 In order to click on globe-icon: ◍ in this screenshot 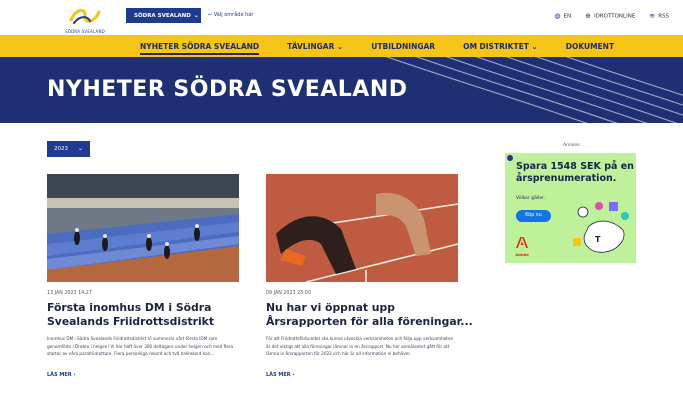, I will do `click(557, 16)`.